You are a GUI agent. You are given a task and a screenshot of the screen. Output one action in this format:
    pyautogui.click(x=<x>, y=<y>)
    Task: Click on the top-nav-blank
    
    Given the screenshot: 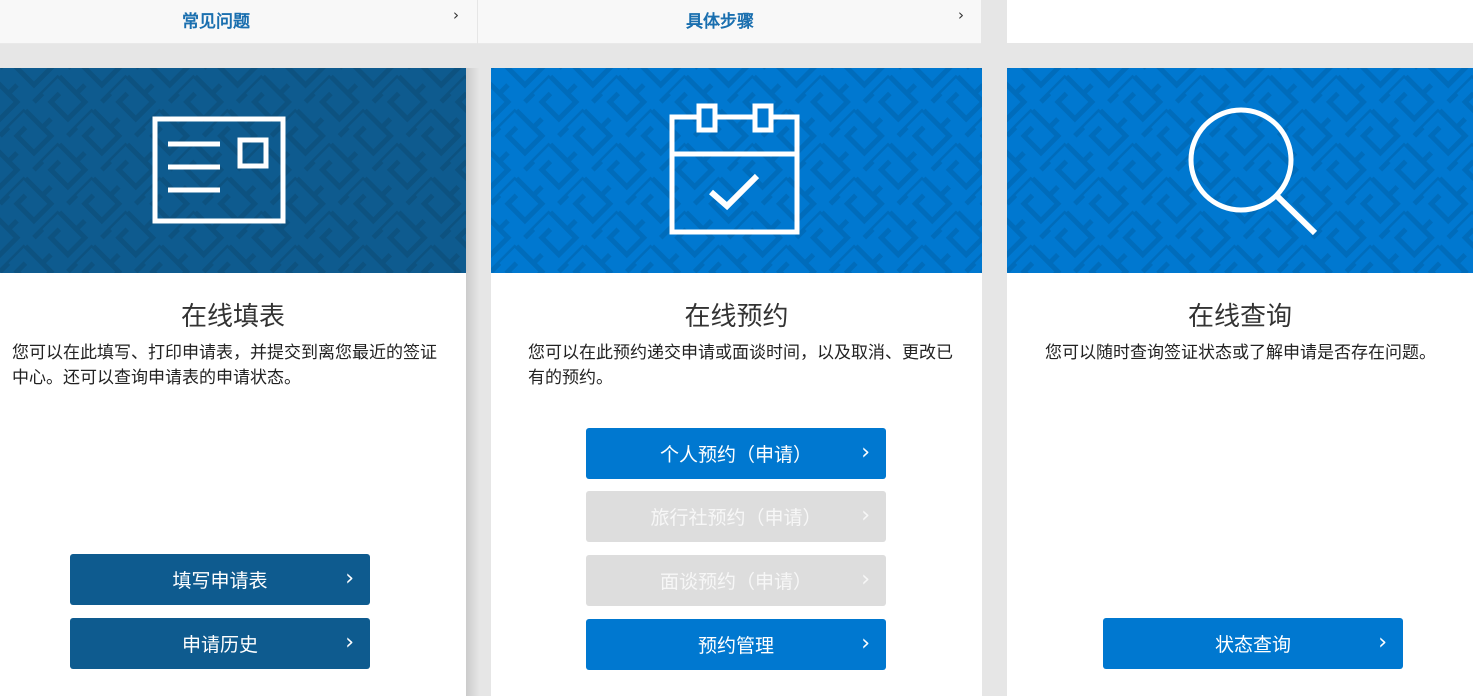 What is the action you would take?
    pyautogui.click(x=1240, y=21)
    